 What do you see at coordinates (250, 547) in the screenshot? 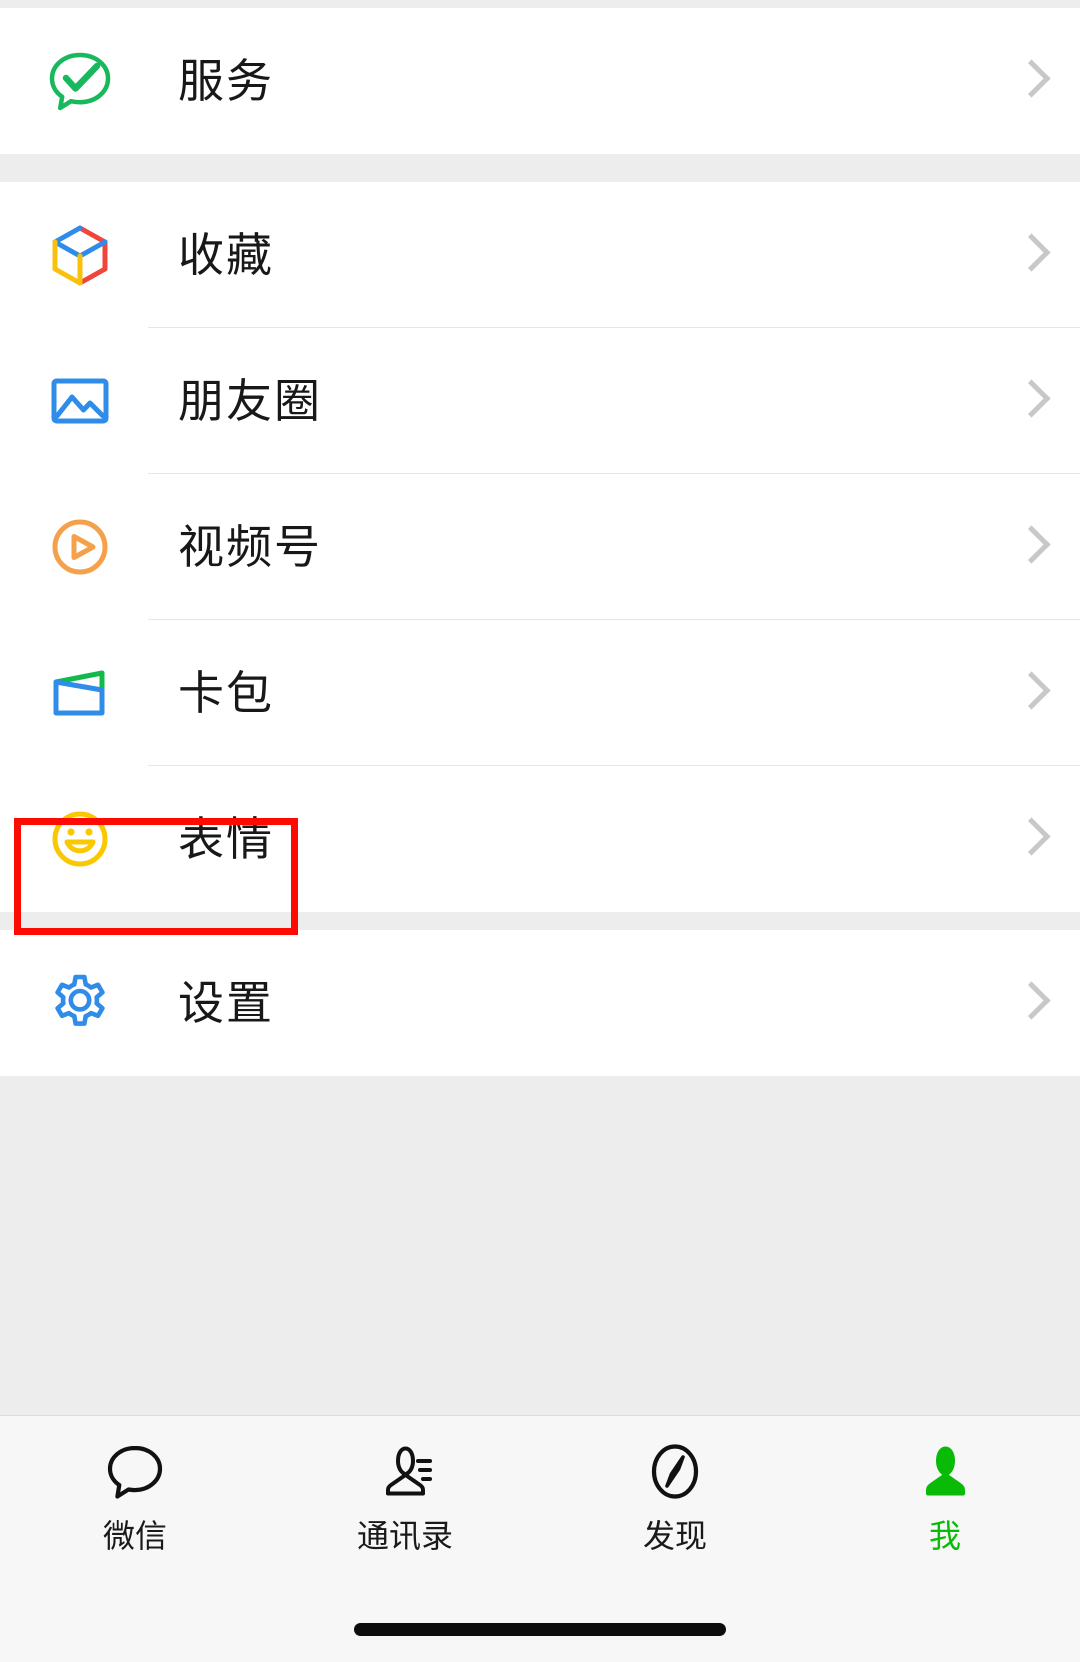
I see `row-label: 视频号` at bounding box center [250, 547].